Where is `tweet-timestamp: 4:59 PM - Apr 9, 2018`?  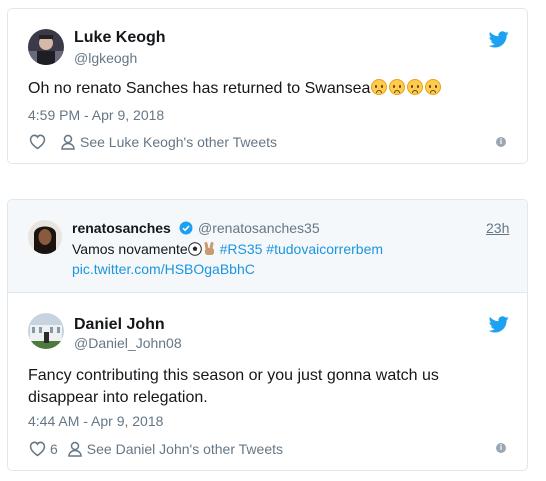 tweet-timestamp: 4:59 PM - Apr 9, 2018 is located at coordinates (96, 115).